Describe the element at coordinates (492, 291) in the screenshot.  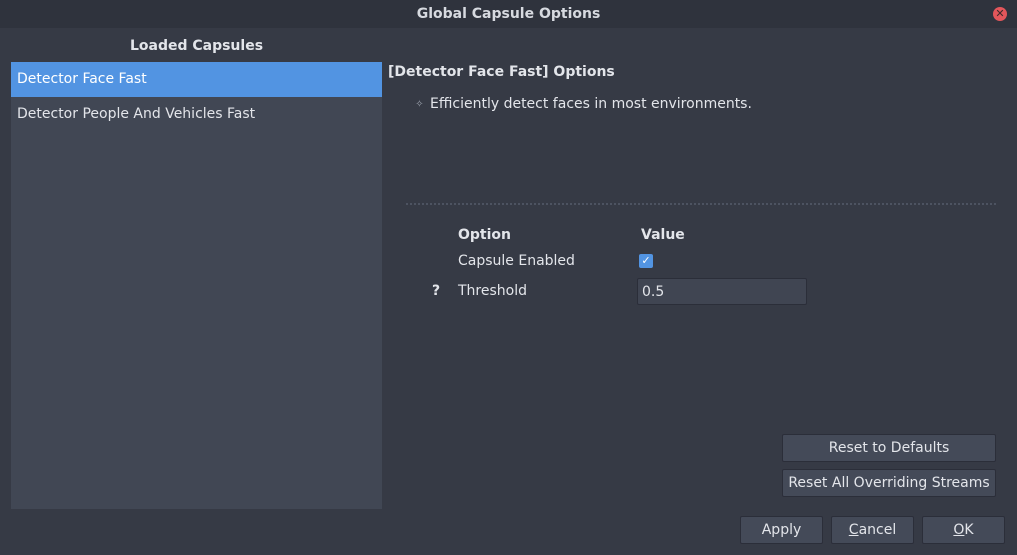
I see `threshold-label: Threshold` at that location.